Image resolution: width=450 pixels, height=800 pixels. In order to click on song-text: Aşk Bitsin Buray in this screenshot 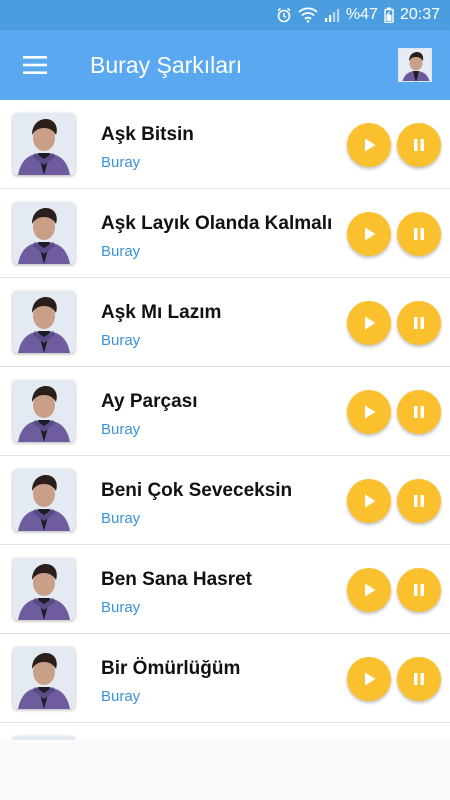, I will do `click(147, 147)`.